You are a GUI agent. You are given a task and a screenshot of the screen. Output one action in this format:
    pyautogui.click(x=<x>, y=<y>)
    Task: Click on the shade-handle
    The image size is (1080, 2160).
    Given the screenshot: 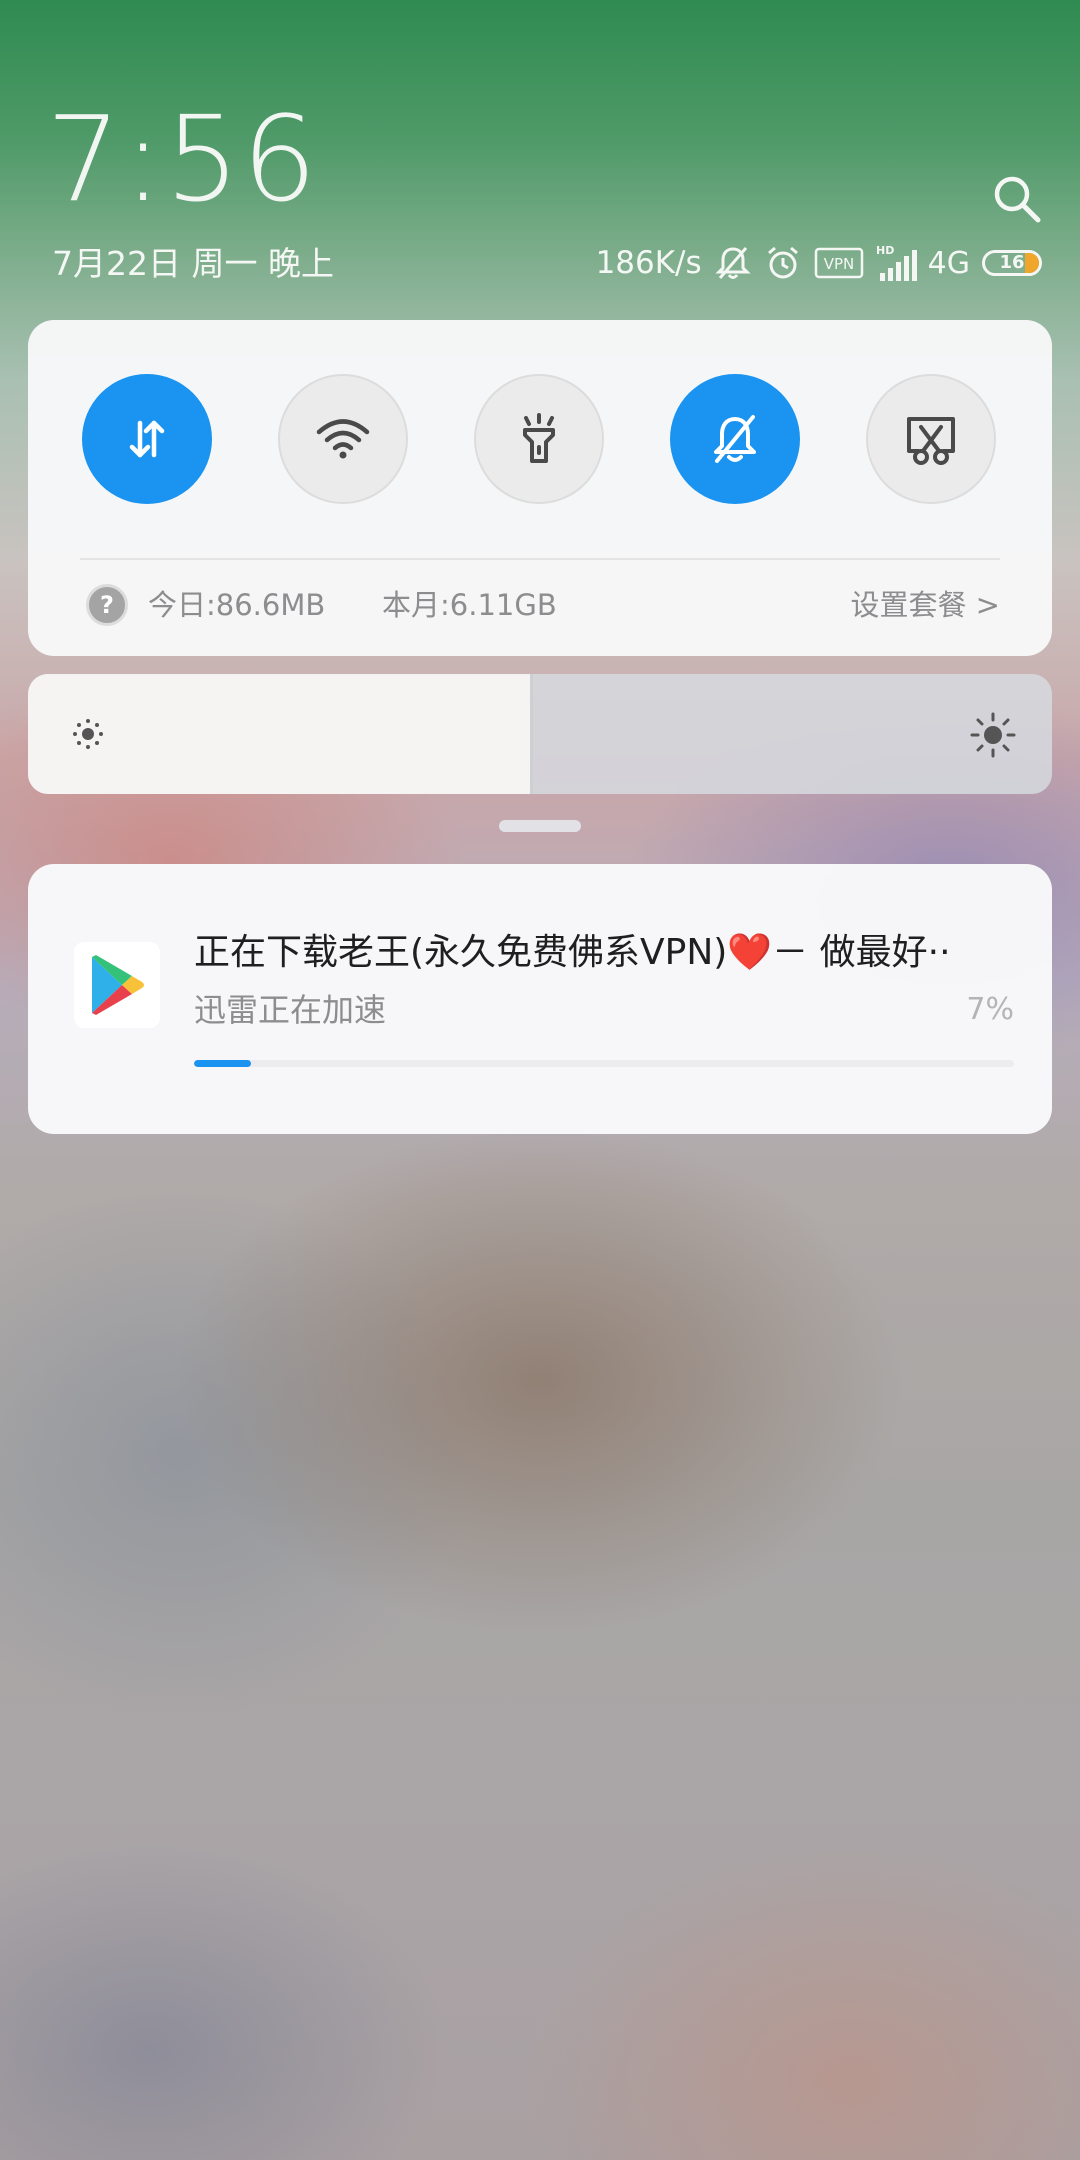 What is the action you would take?
    pyautogui.click(x=540, y=826)
    